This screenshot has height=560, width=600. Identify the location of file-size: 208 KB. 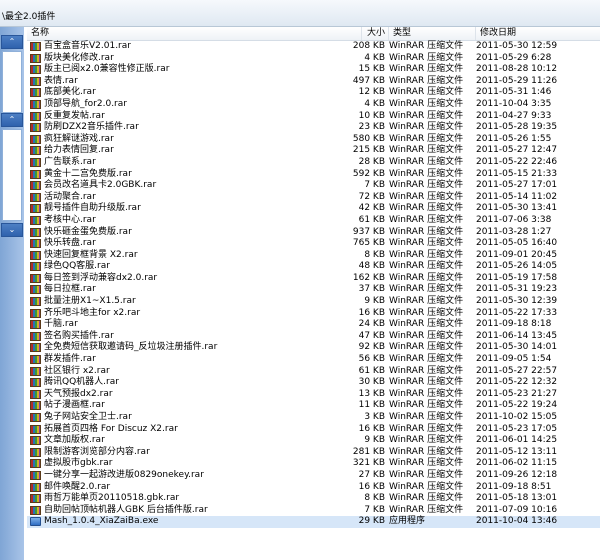
(368, 46).